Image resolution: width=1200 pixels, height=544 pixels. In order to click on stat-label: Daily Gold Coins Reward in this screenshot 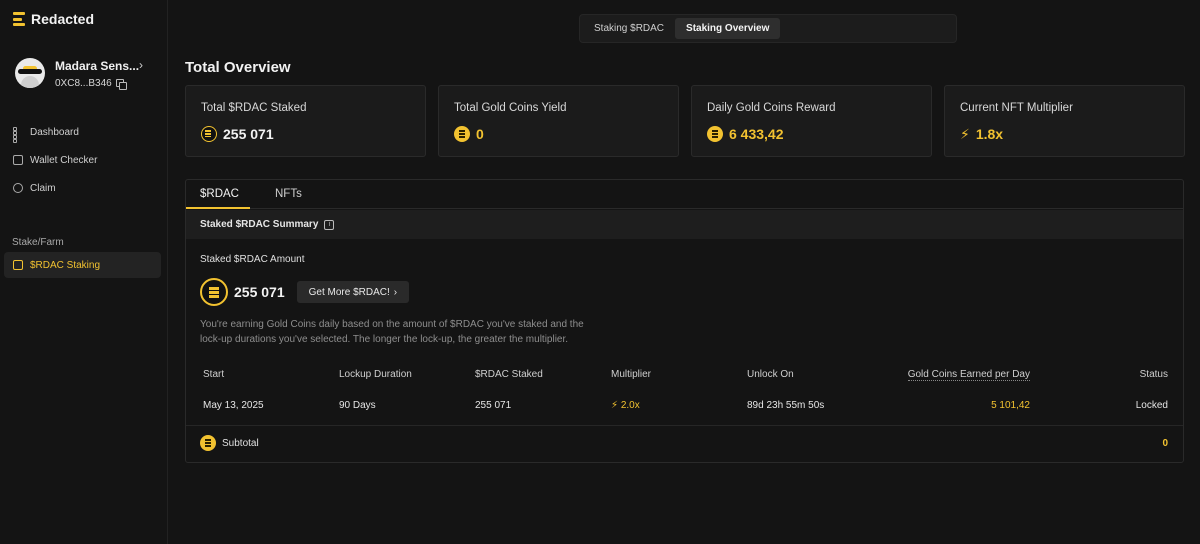, I will do `click(771, 108)`.